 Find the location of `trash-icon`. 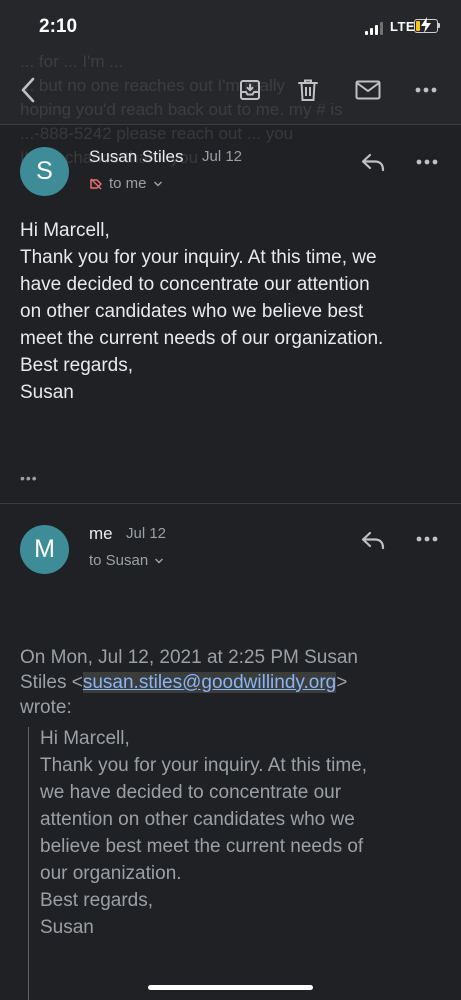

trash-icon is located at coordinates (308, 90).